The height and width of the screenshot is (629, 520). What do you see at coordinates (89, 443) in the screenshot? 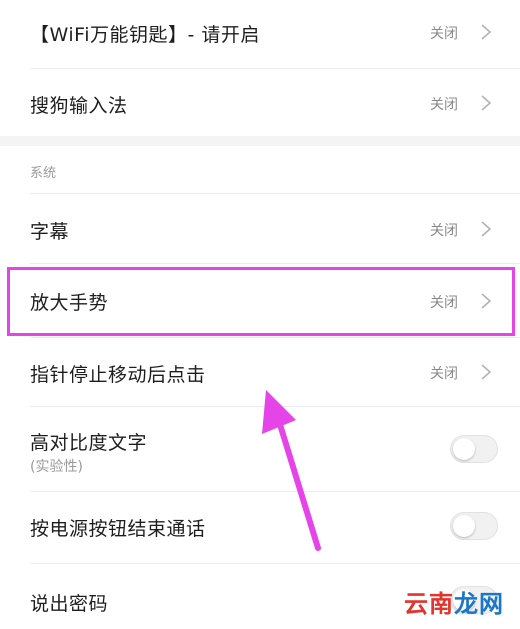
I see `row-label: 高对比度文字` at bounding box center [89, 443].